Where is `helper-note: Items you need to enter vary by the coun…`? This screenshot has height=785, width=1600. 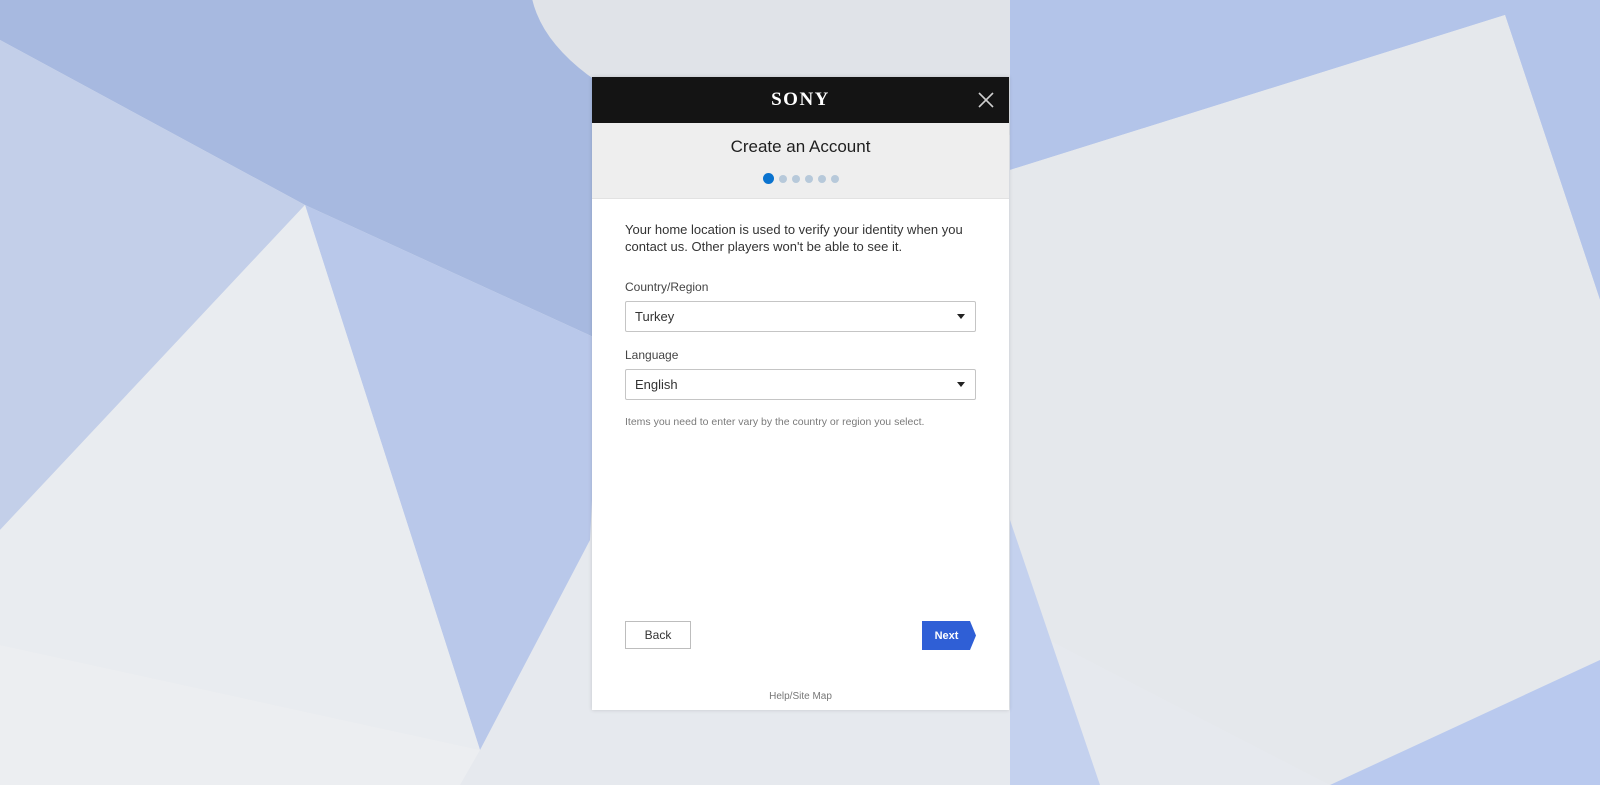 helper-note: Items you need to enter vary by the coun… is located at coordinates (775, 422).